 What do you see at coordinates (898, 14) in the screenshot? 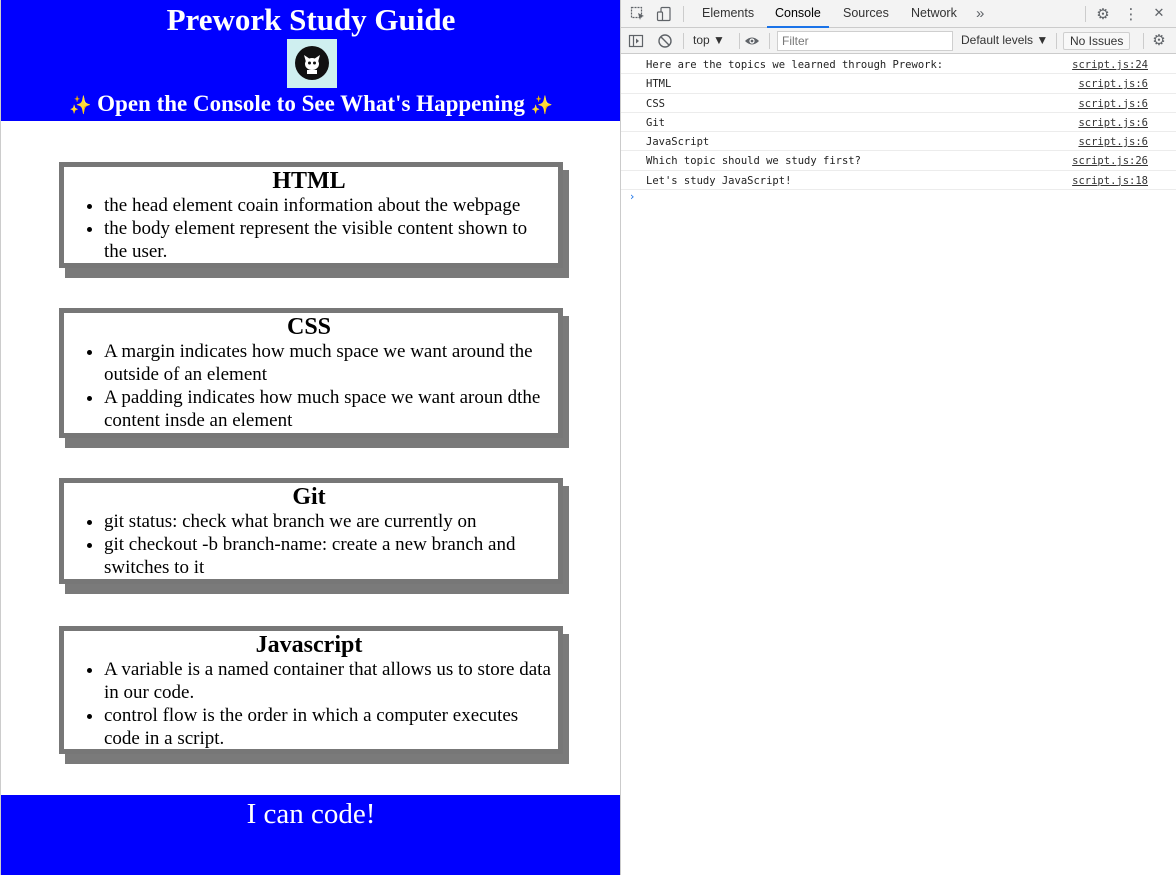
I see `devtools-tab-bar: Elements Console Sources Network » ⚙ ⋮ ✕` at bounding box center [898, 14].